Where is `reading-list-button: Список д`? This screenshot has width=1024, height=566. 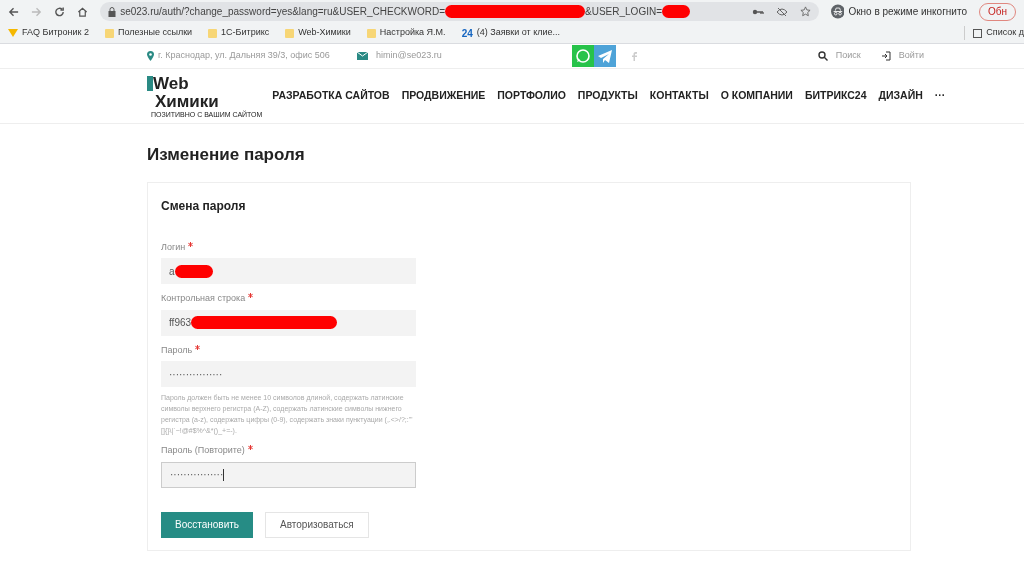 reading-list-button: Список д is located at coordinates (994, 33).